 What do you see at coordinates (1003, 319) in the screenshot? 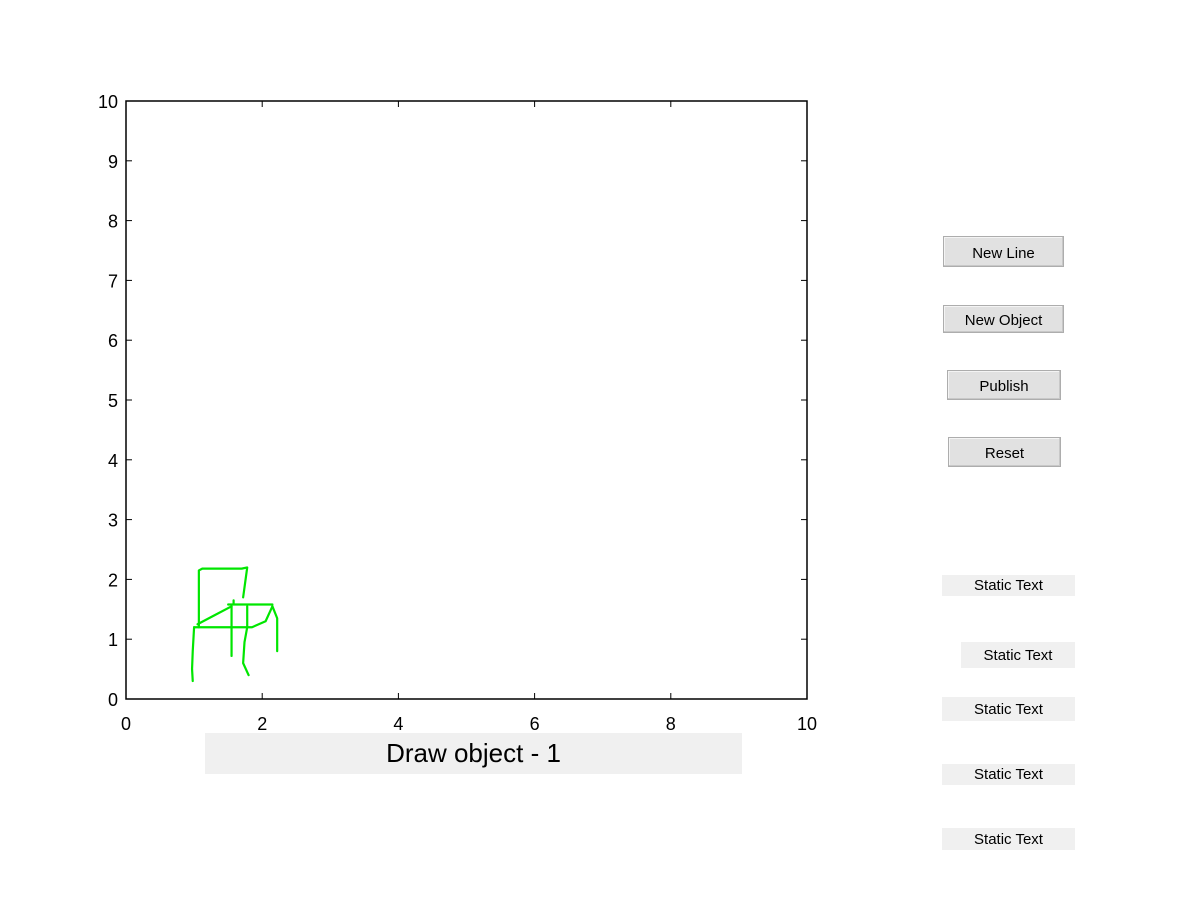
I see `new-object-button: New Object` at bounding box center [1003, 319].